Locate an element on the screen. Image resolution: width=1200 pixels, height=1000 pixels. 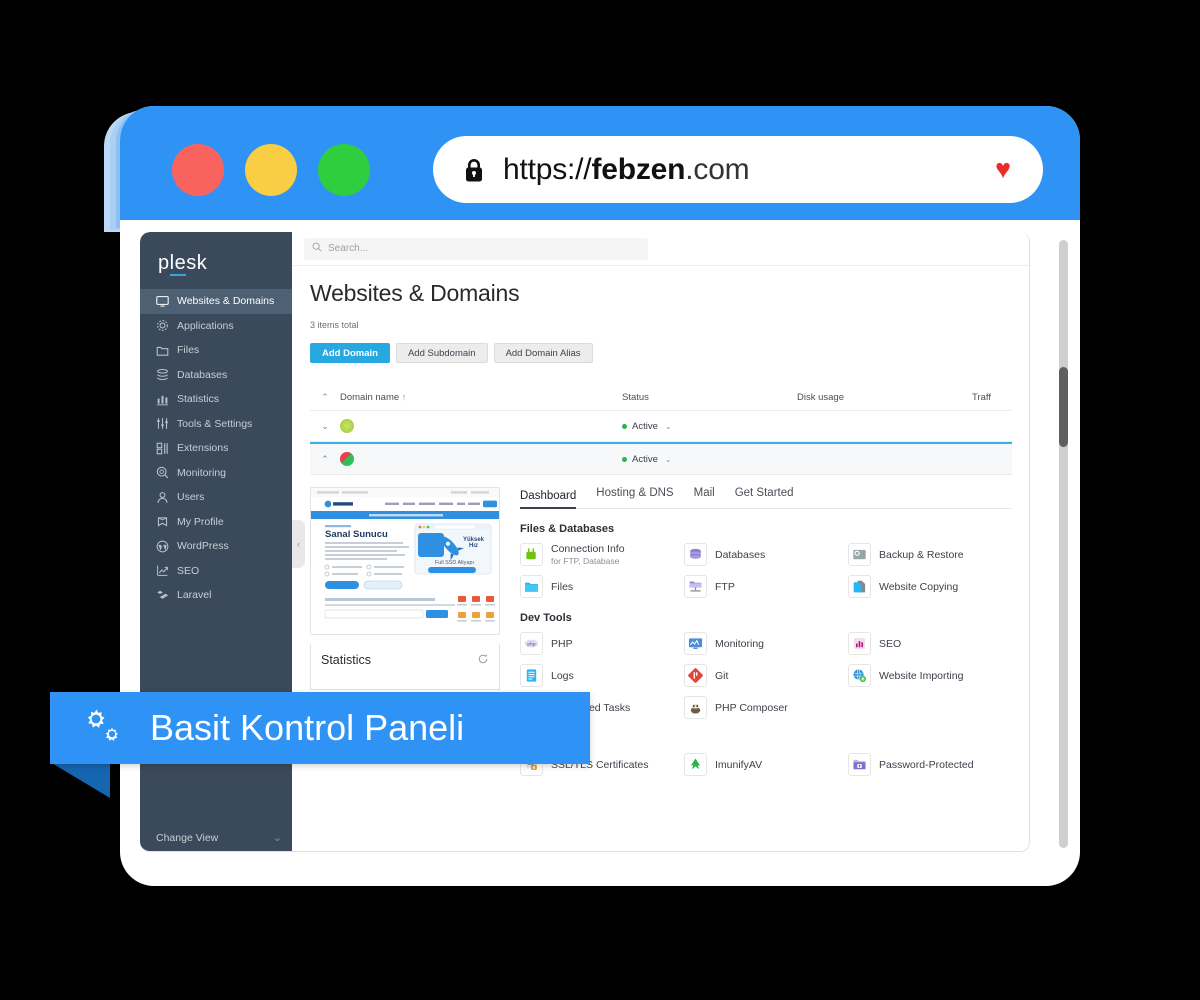
window-close-button is located at coordinates (198, 170).